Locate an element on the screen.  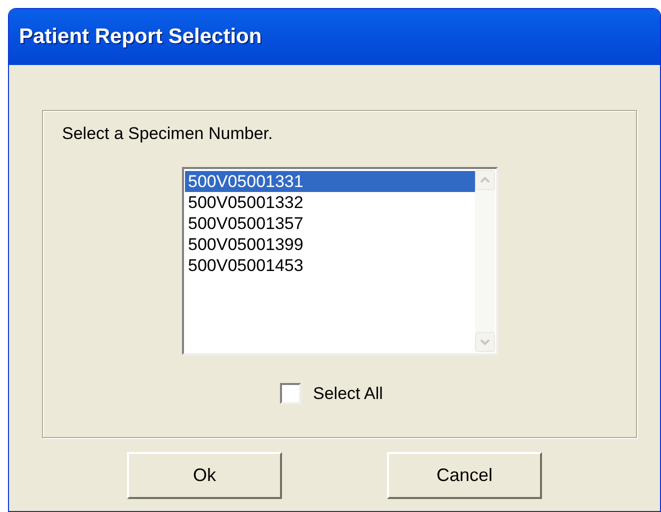
window-title: Patient Report Selection is located at coordinates (140, 37).